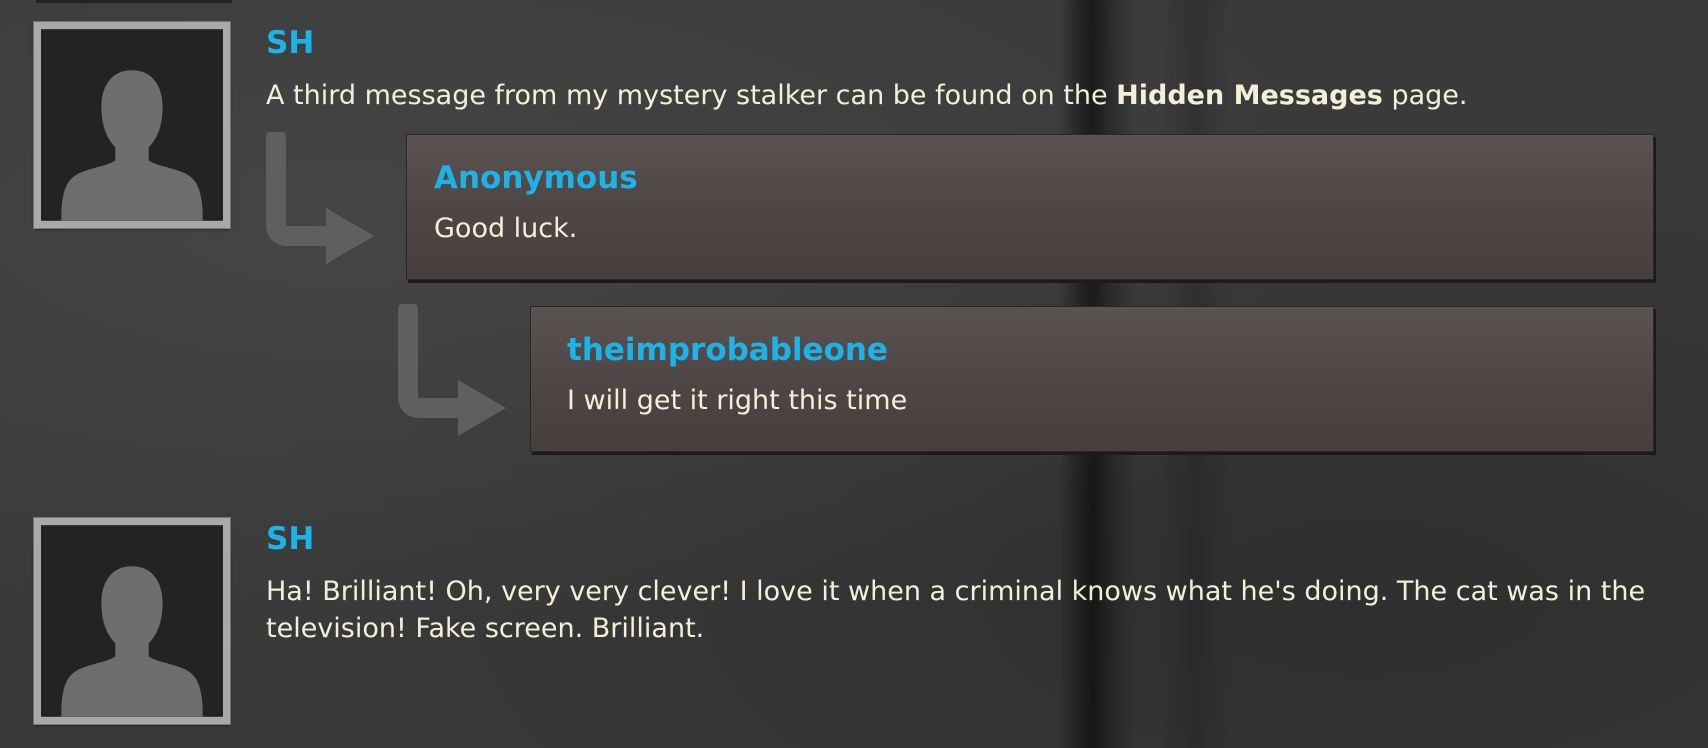 The width and height of the screenshot is (1708, 748). Describe the element at coordinates (506, 228) in the screenshot. I see `reply-text: Good luck.` at that location.